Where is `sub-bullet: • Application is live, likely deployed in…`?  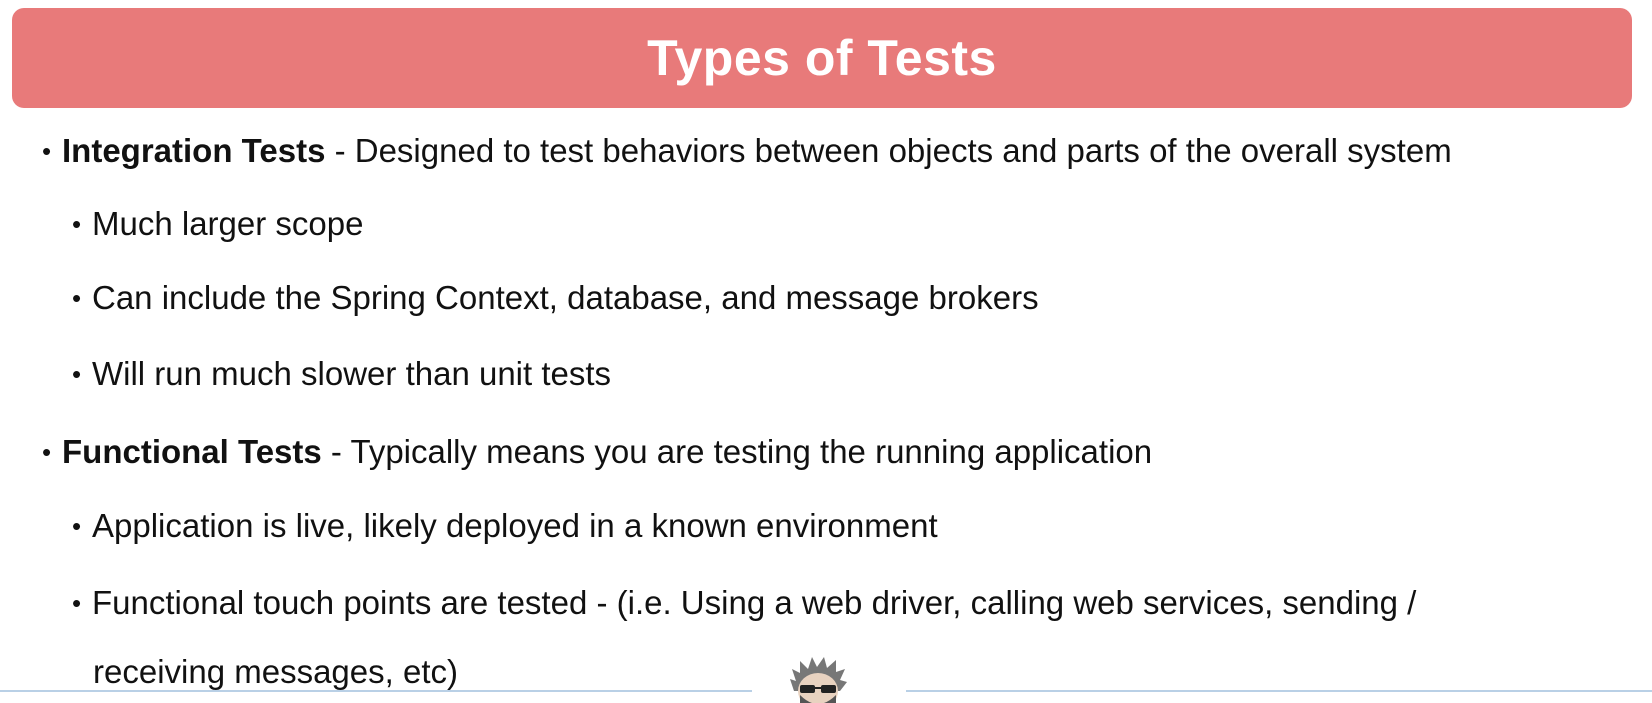
sub-bullet: • Application is live, likely deployed in… is located at coordinates (505, 526).